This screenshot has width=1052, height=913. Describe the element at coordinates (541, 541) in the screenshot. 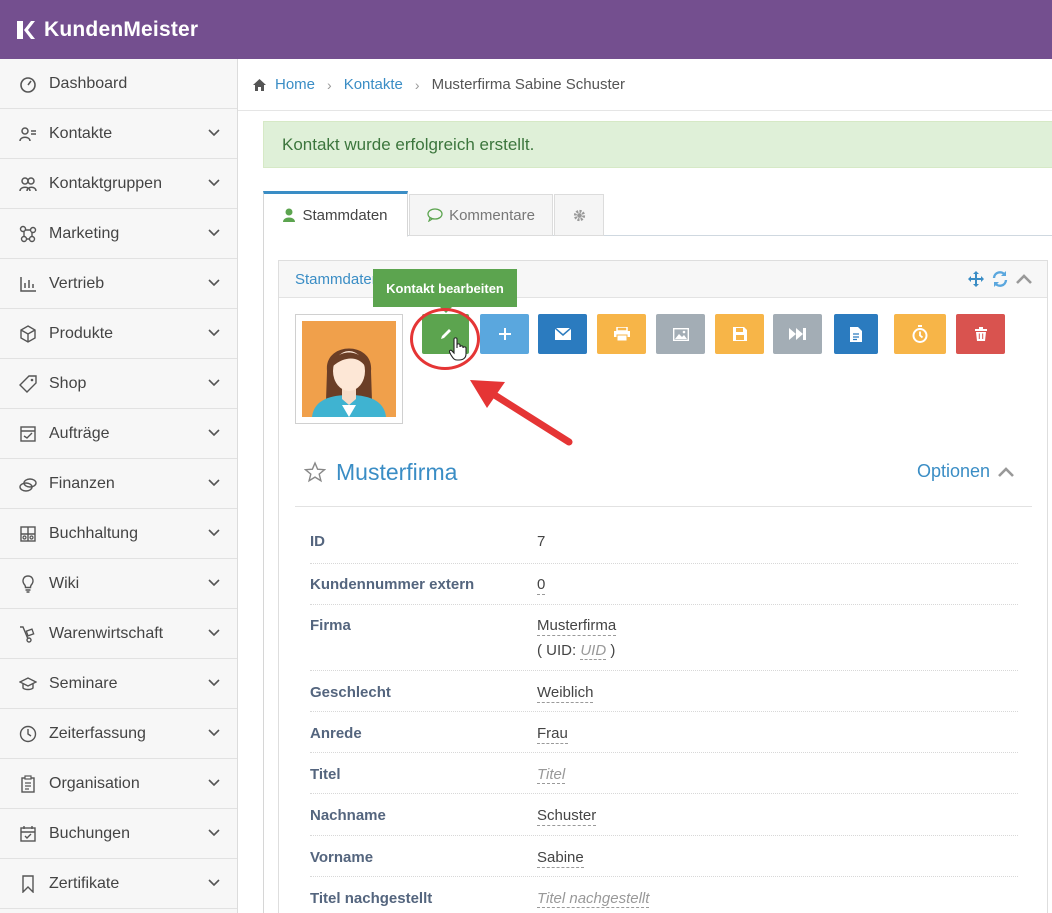

I see `field-id-value: 7` at that location.